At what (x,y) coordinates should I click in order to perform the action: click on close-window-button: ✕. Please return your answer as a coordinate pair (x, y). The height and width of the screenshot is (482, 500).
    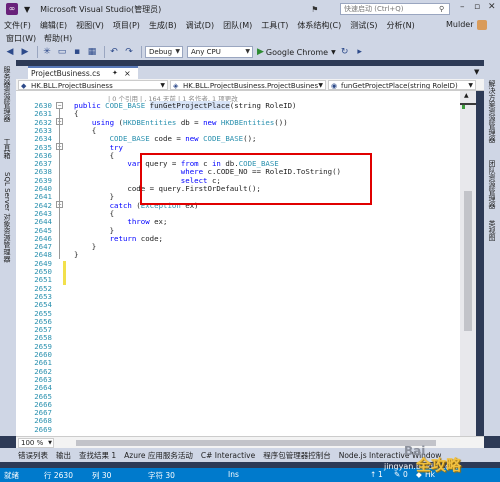
    Looking at the image, I should click on (492, 7).